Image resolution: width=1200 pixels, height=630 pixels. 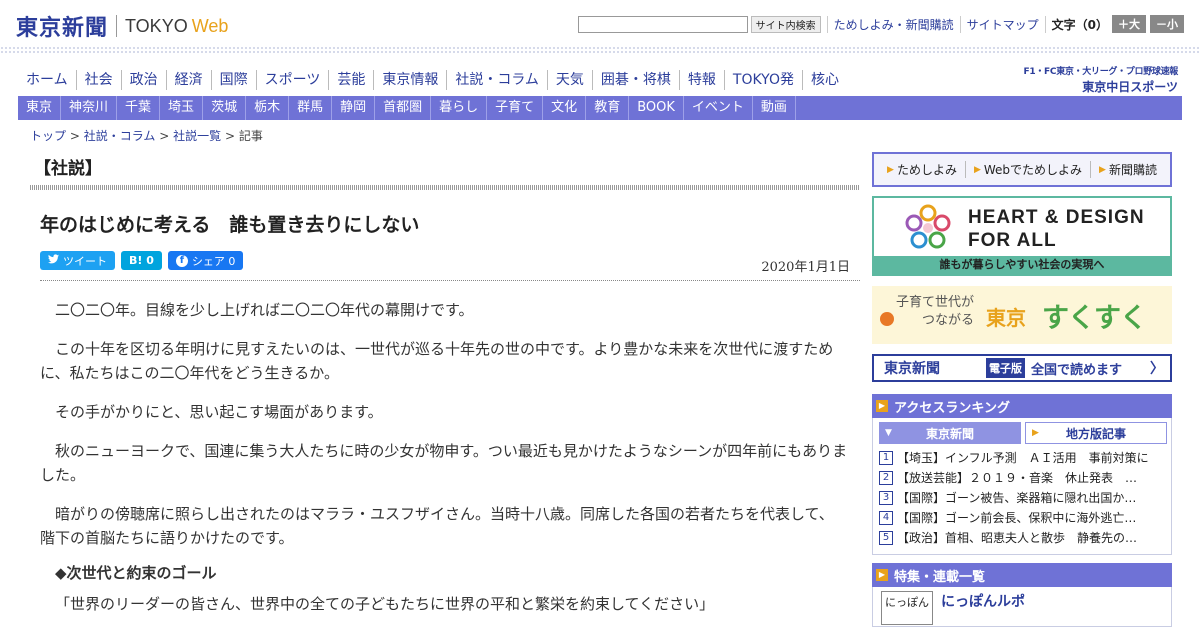 What do you see at coordinates (268, 108) in the screenshot?
I see `region-tochigi: 栃木` at bounding box center [268, 108].